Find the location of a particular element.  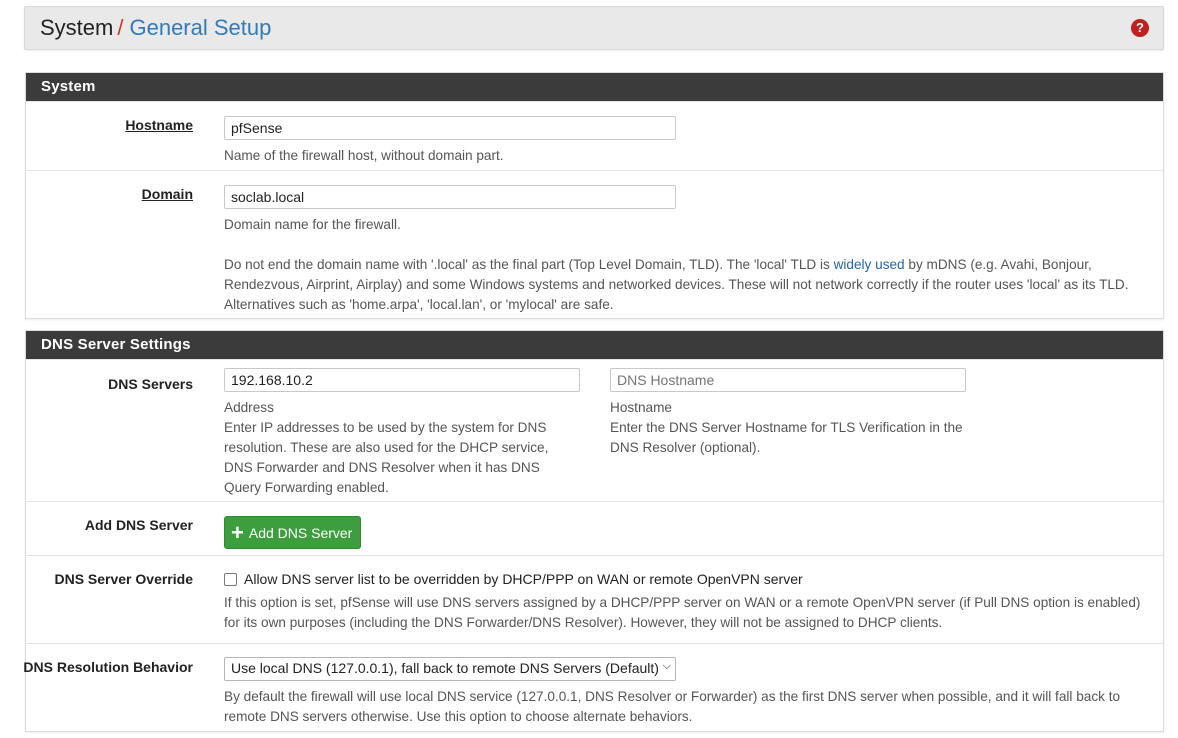

add-dns-row: Add DNS Server + Add DNS Server is located at coordinates (594, 528).